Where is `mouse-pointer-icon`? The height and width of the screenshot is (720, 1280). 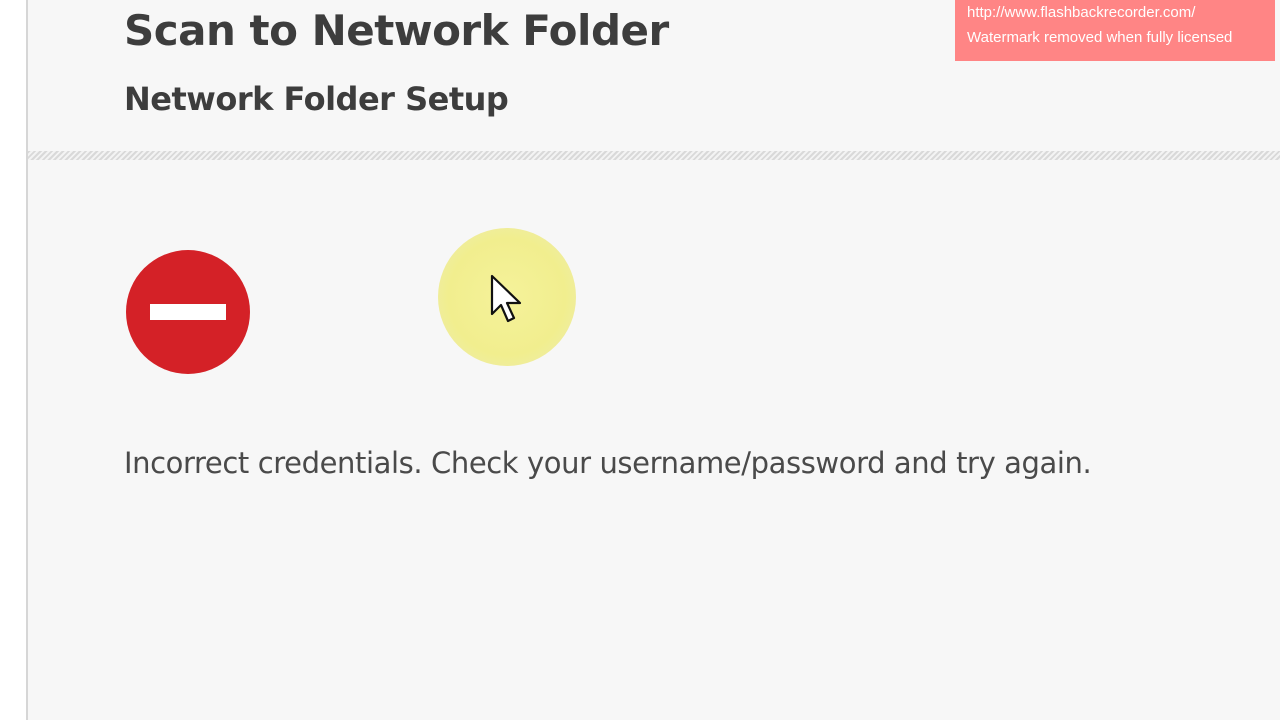 mouse-pointer-icon is located at coordinates (506, 298).